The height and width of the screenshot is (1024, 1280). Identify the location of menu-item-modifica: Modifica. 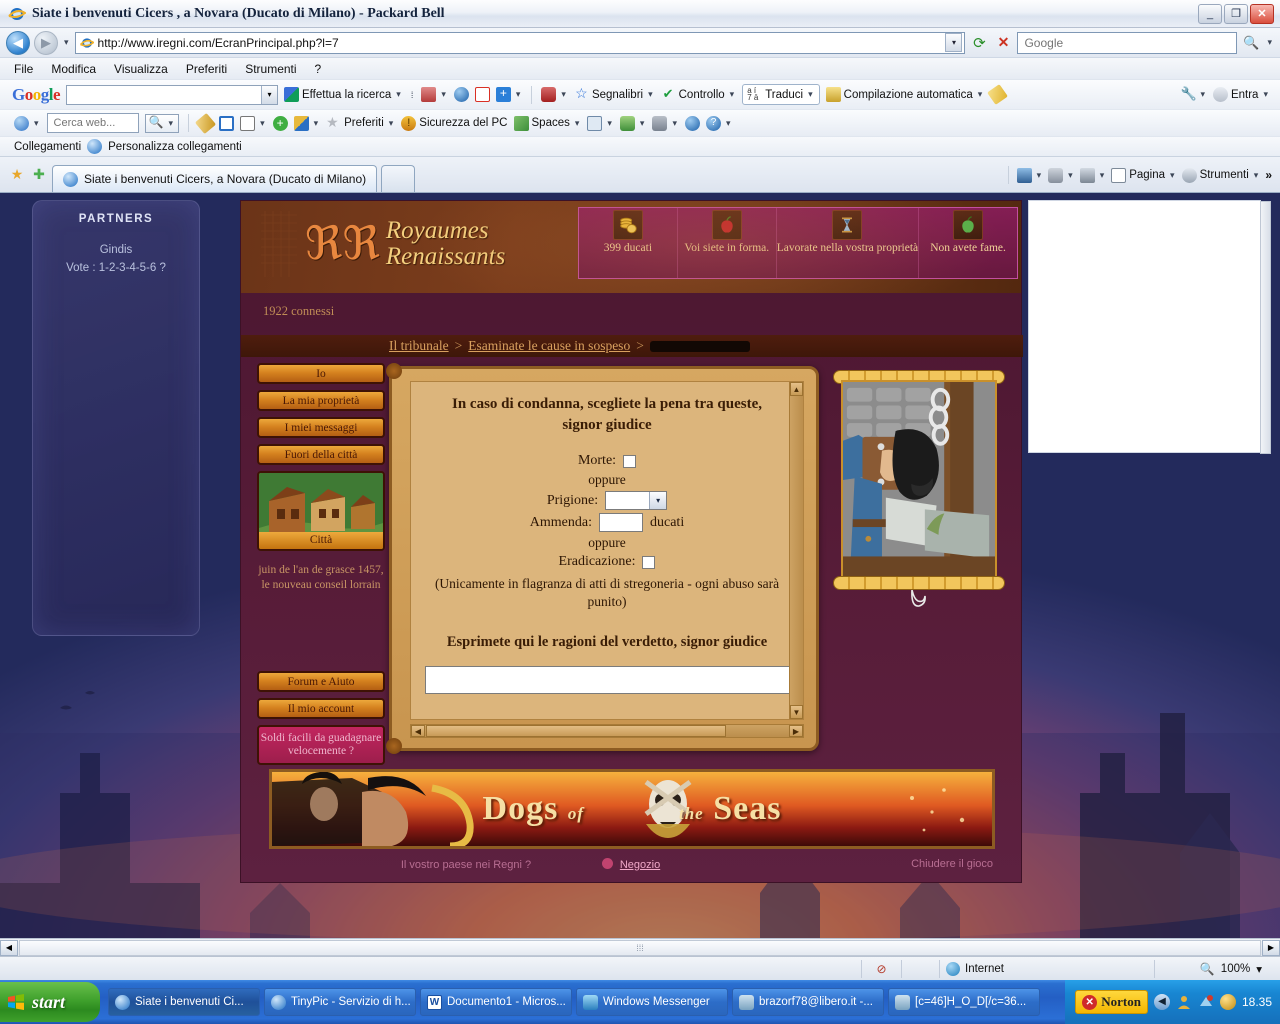
(73, 69).